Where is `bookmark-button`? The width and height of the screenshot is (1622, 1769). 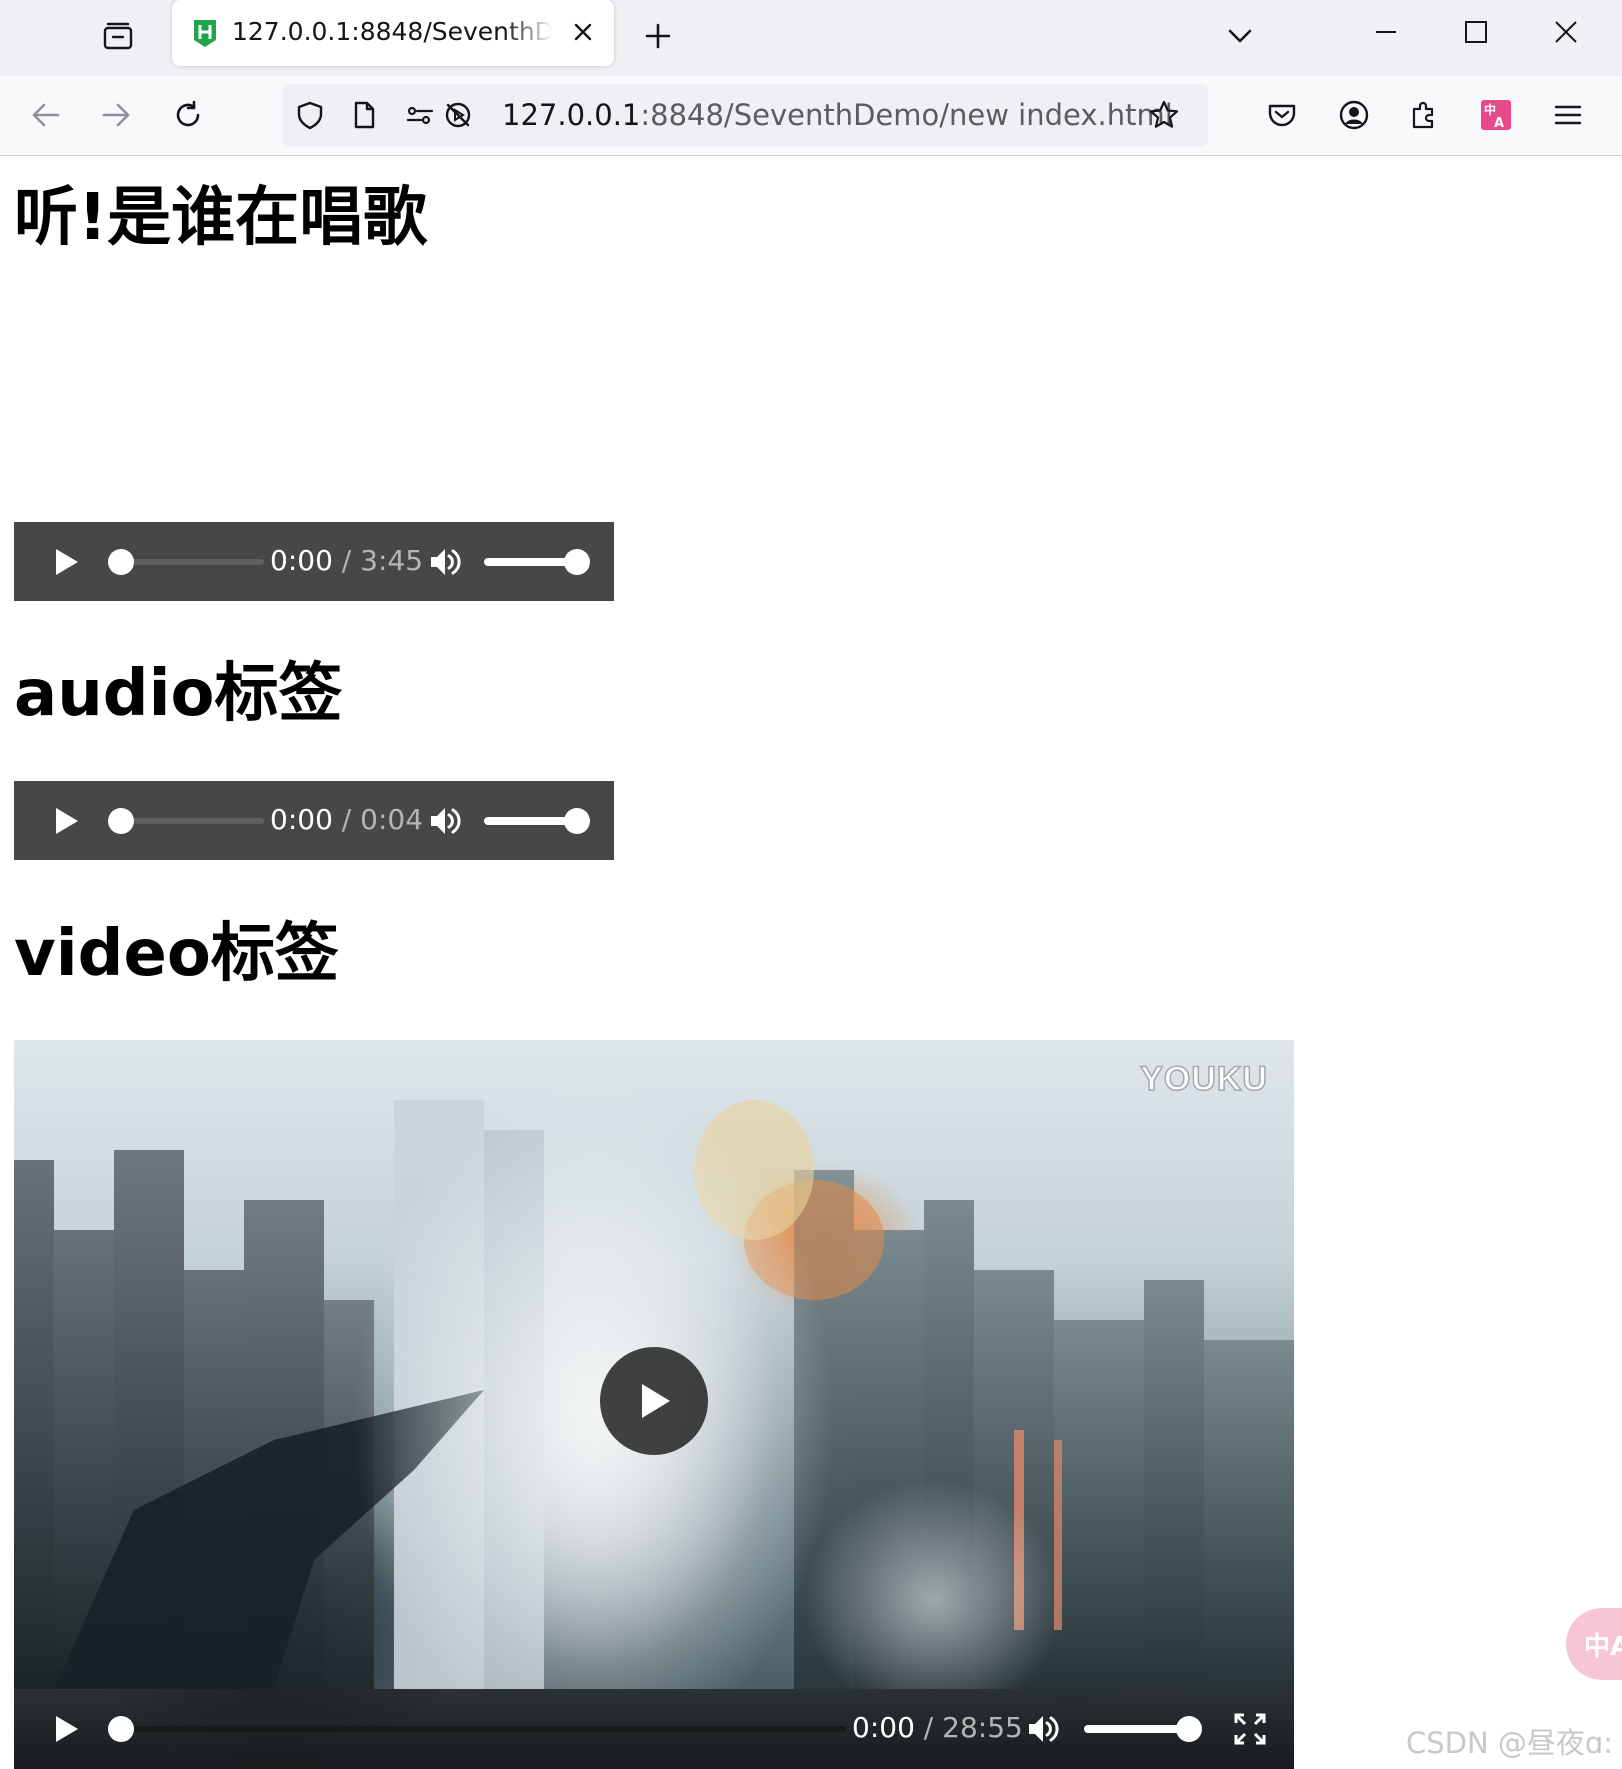
bookmark-button is located at coordinates (1164, 115).